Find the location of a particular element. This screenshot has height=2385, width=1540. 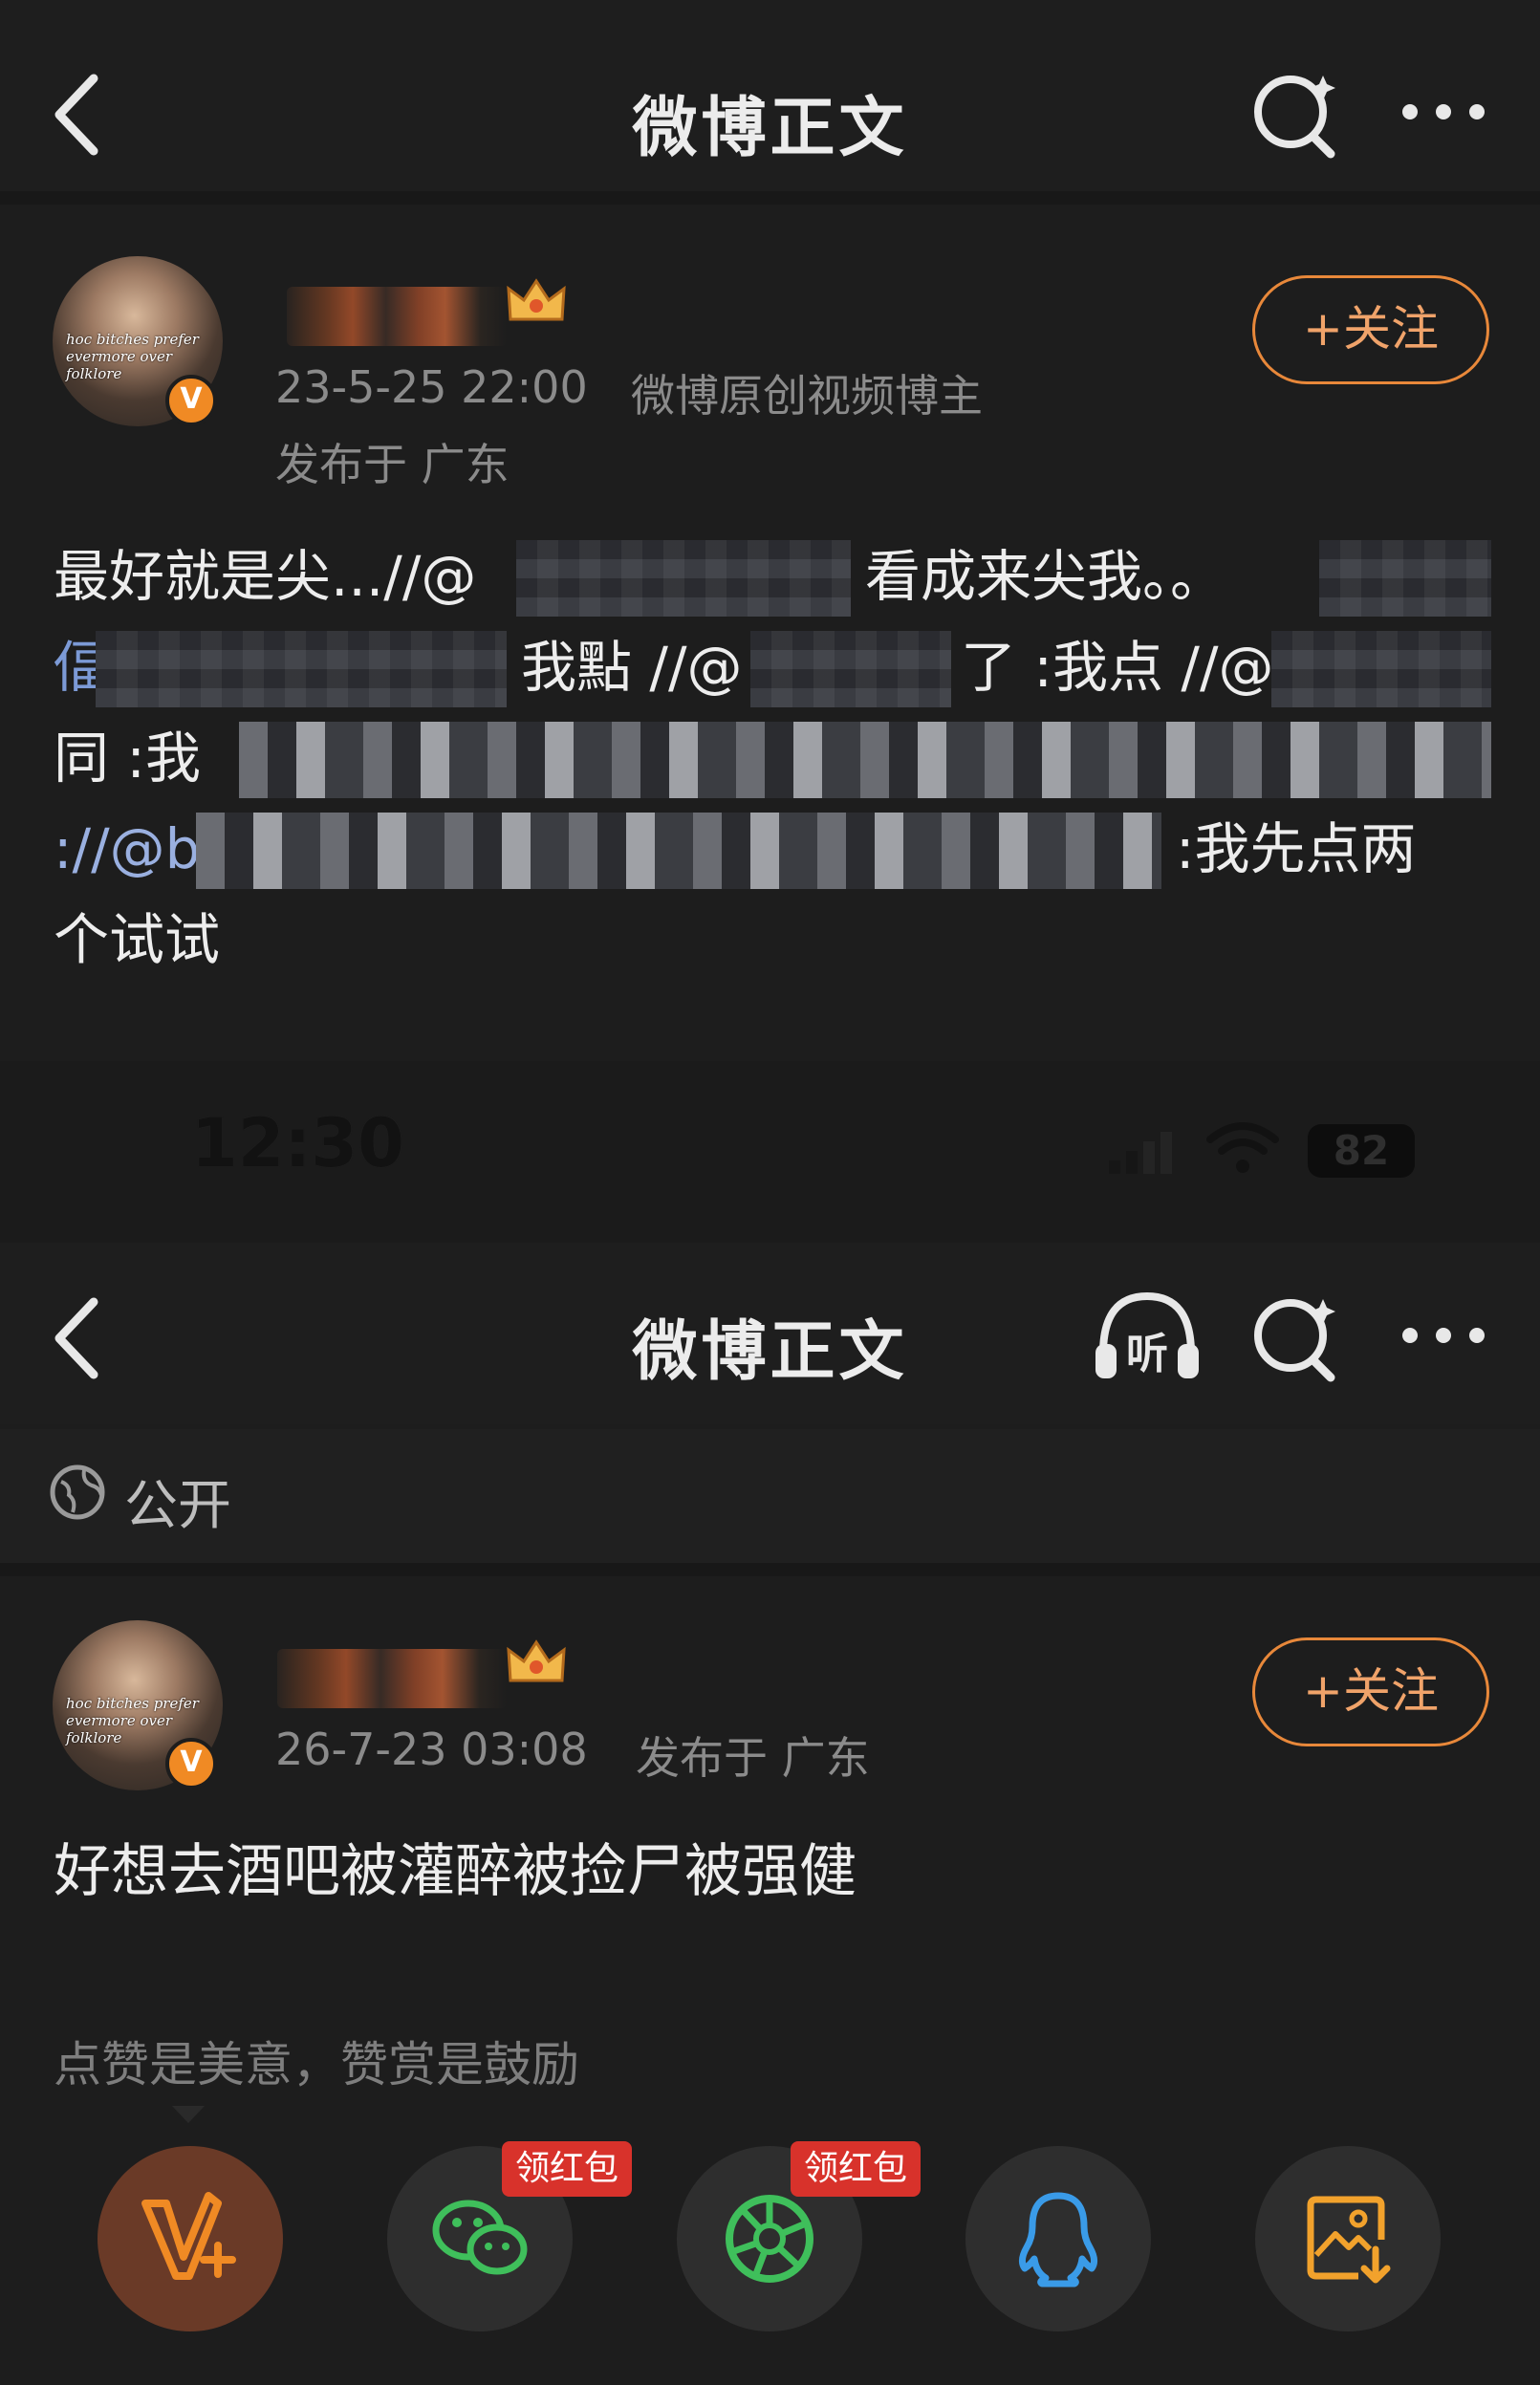

wifi-icon is located at coordinates (1242, 1147).